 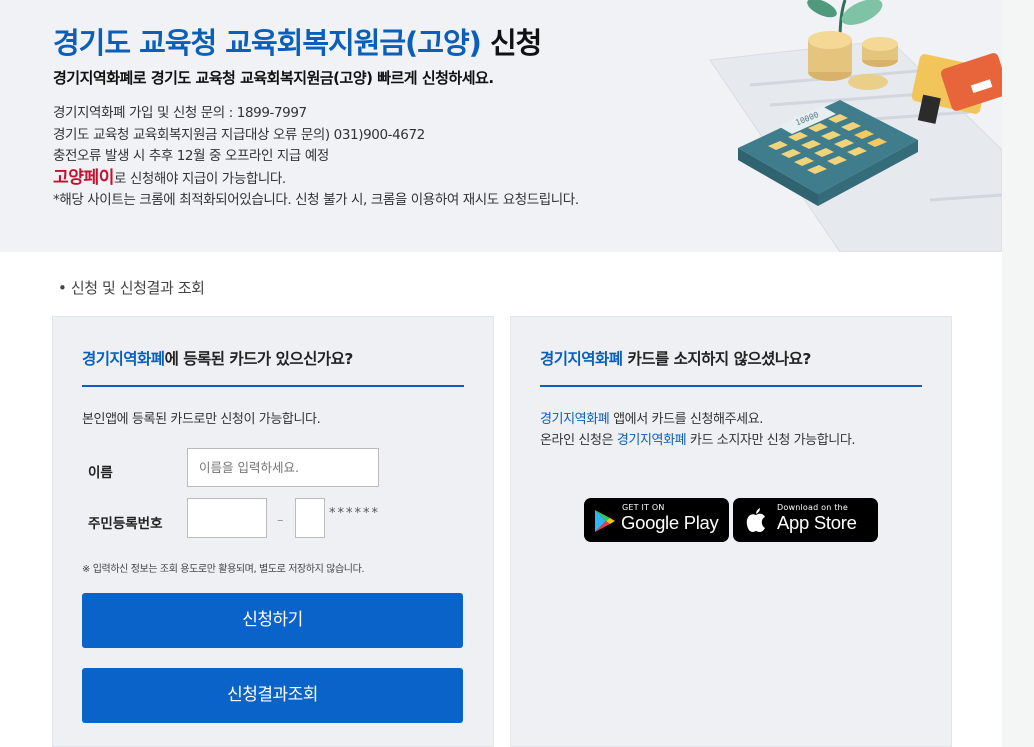 I want to click on online-apply-line: 온라인 신청은 경기지역화폐 카드 소지자만 신청 가능합니다., so click(x=698, y=438).